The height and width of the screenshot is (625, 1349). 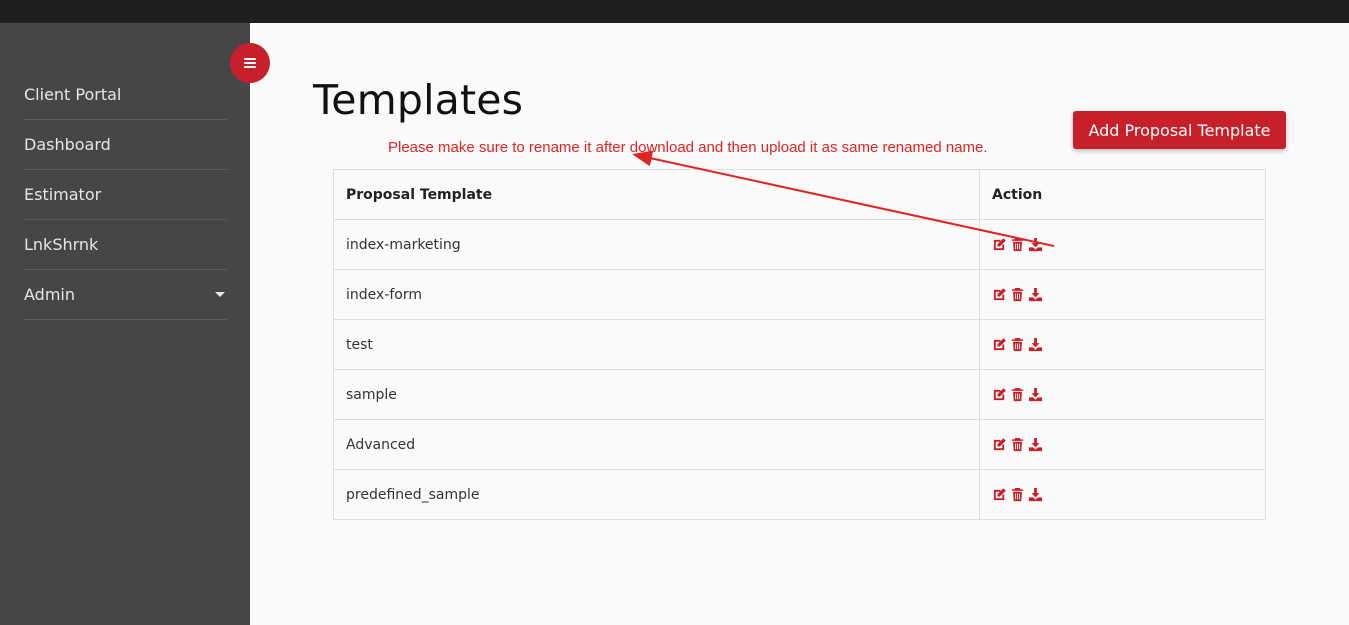 I want to click on page-title: Templates, so click(x=418, y=100).